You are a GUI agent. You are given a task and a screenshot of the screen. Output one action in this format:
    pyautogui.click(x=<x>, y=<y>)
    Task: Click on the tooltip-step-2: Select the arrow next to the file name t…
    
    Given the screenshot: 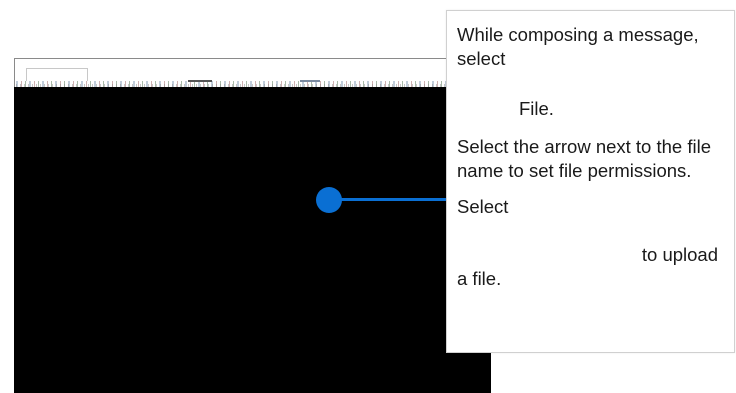 What is the action you would take?
    pyautogui.click(x=584, y=158)
    